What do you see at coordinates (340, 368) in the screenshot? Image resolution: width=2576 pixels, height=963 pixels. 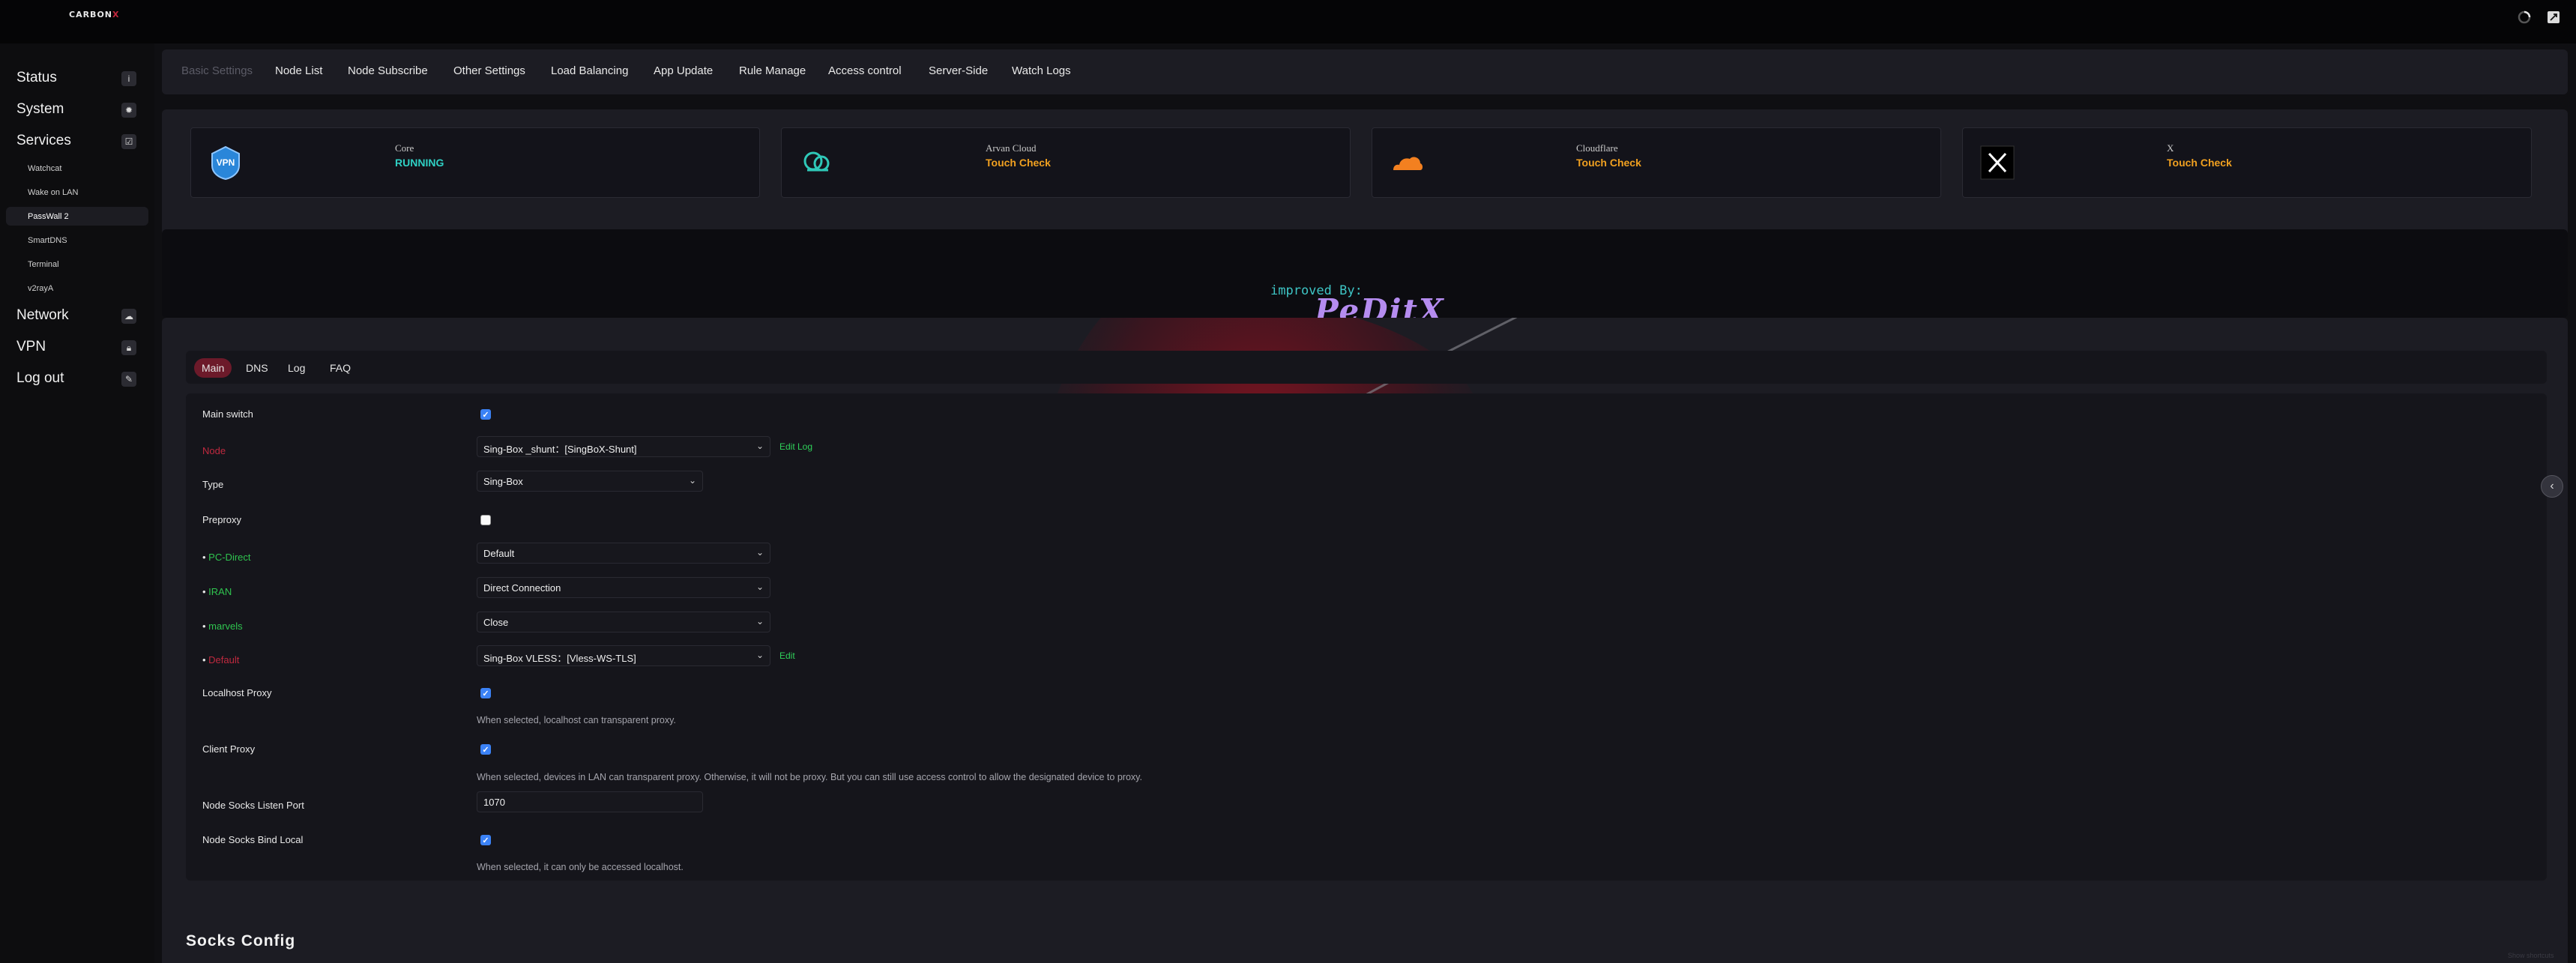 I see `subtab-faq: FAQ` at bounding box center [340, 368].